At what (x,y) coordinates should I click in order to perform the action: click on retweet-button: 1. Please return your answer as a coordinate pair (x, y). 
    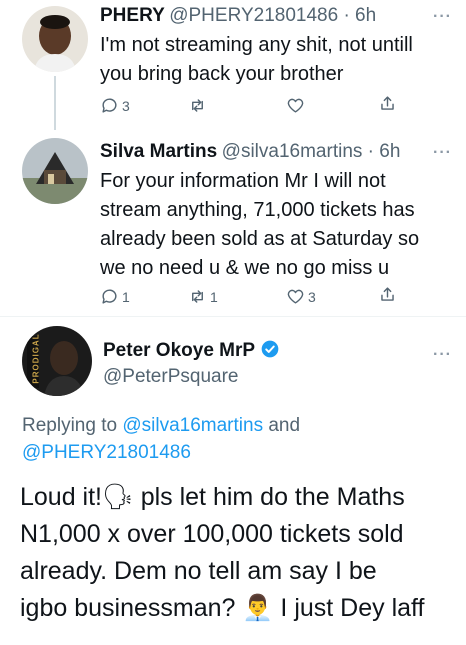
    Looking at the image, I should click on (203, 296).